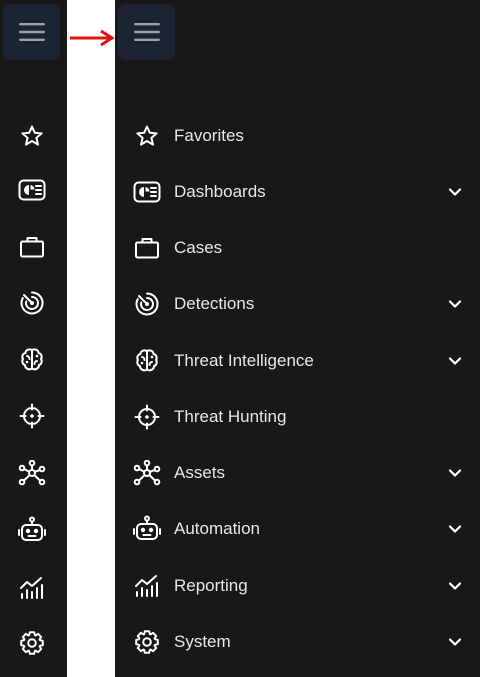 The width and height of the screenshot is (480, 677). I want to click on rail-item-cases, so click(32, 247).